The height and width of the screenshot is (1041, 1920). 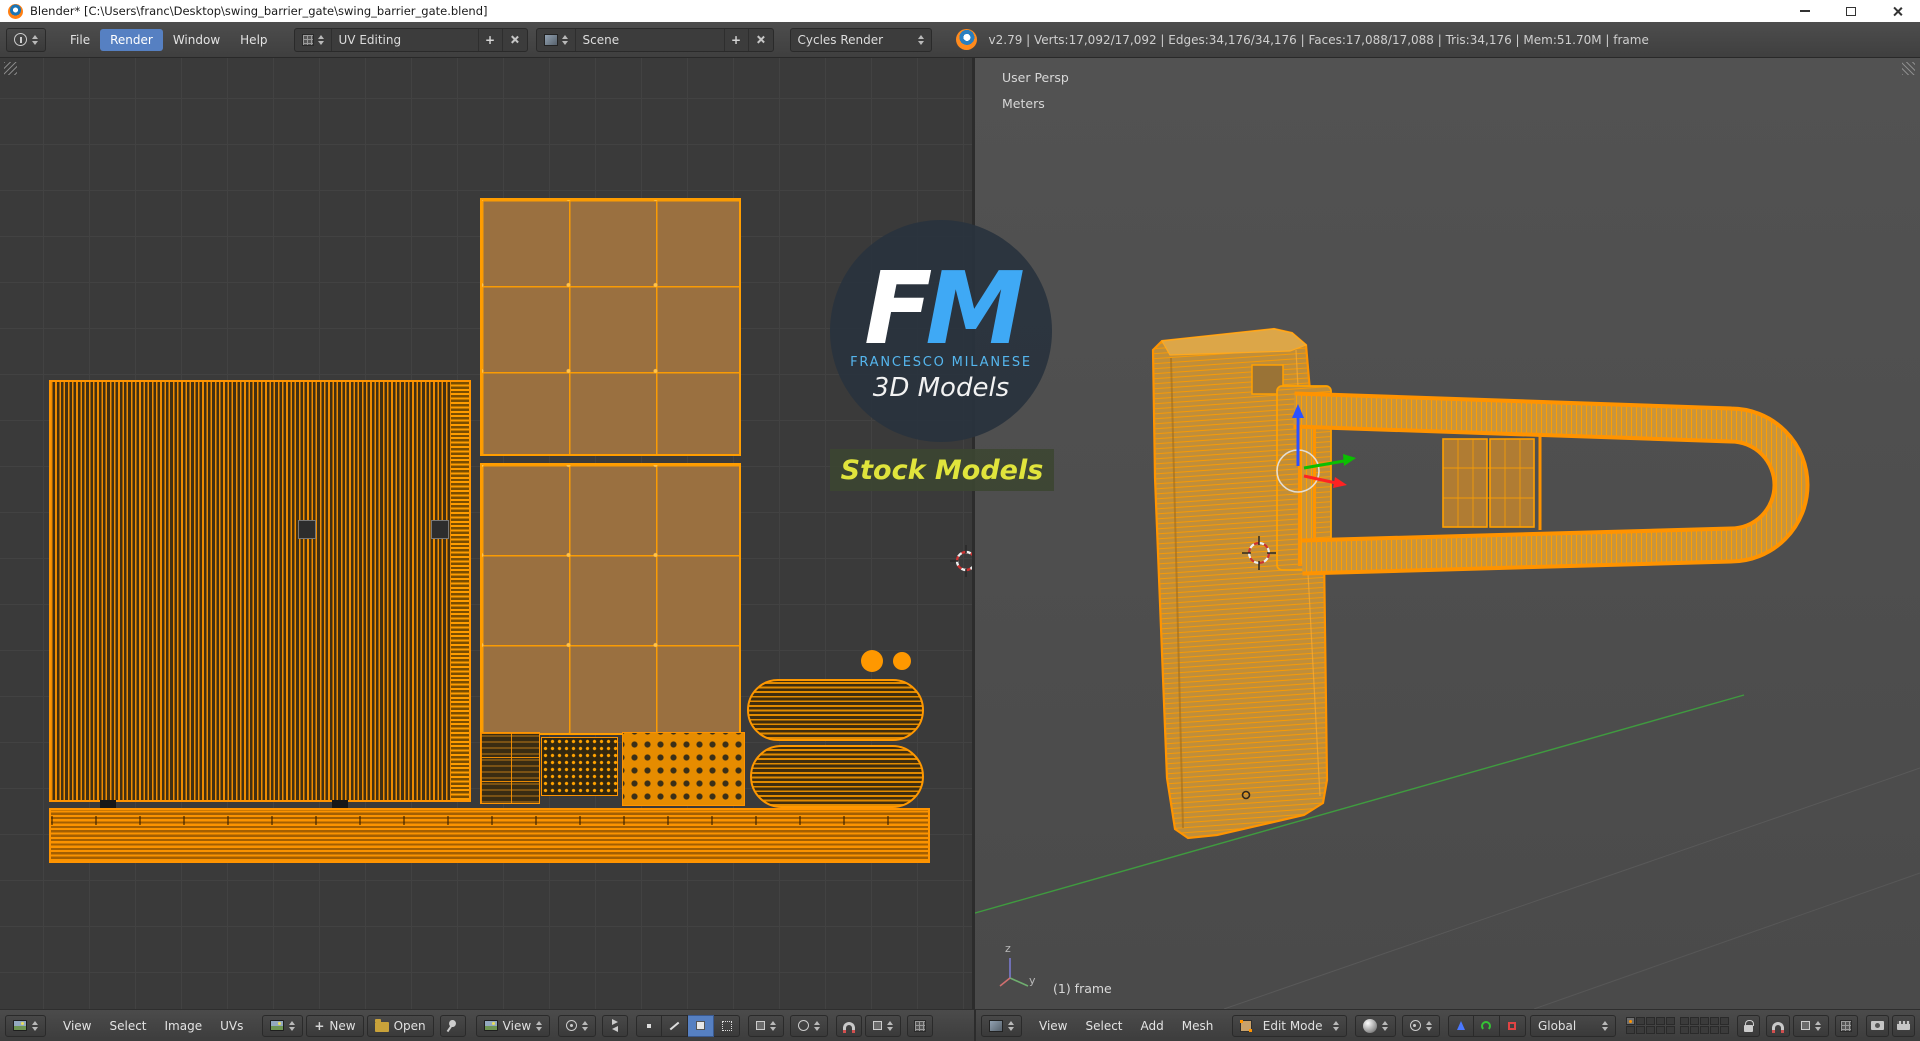 I want to click on screen-layout-delete-button, so click(x=515, y=40).